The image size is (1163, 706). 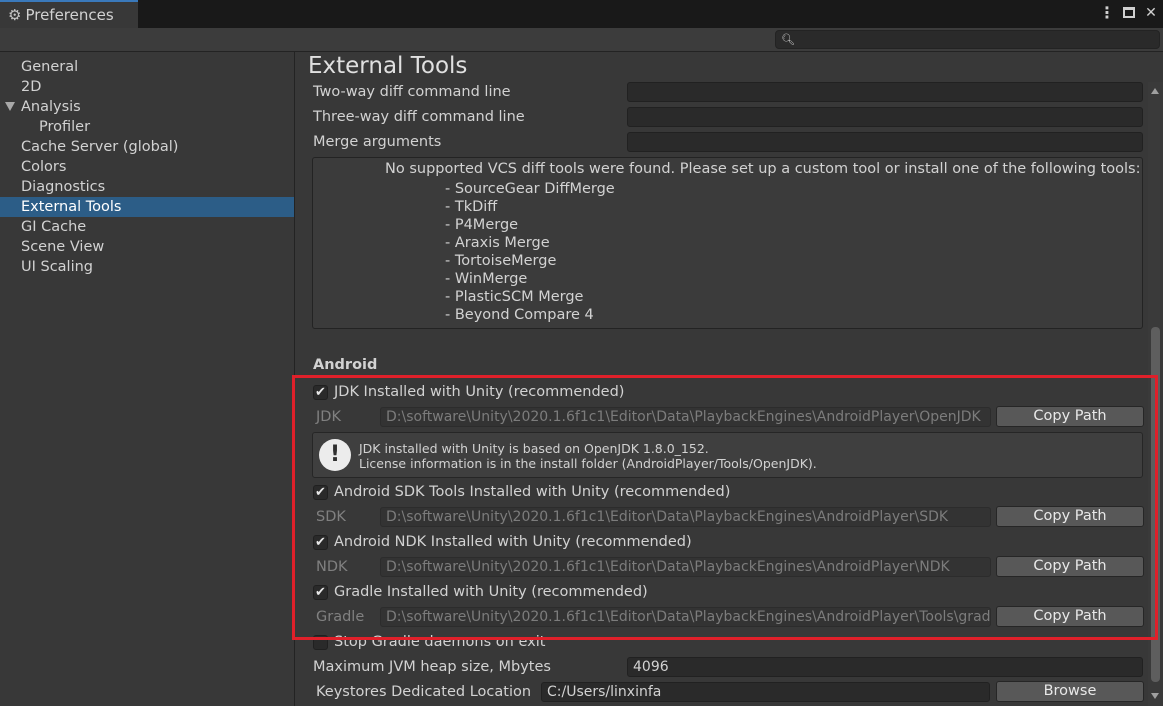 I want to click on preferences-tab: ⚙ Preferences, so click(x=69, y=14).